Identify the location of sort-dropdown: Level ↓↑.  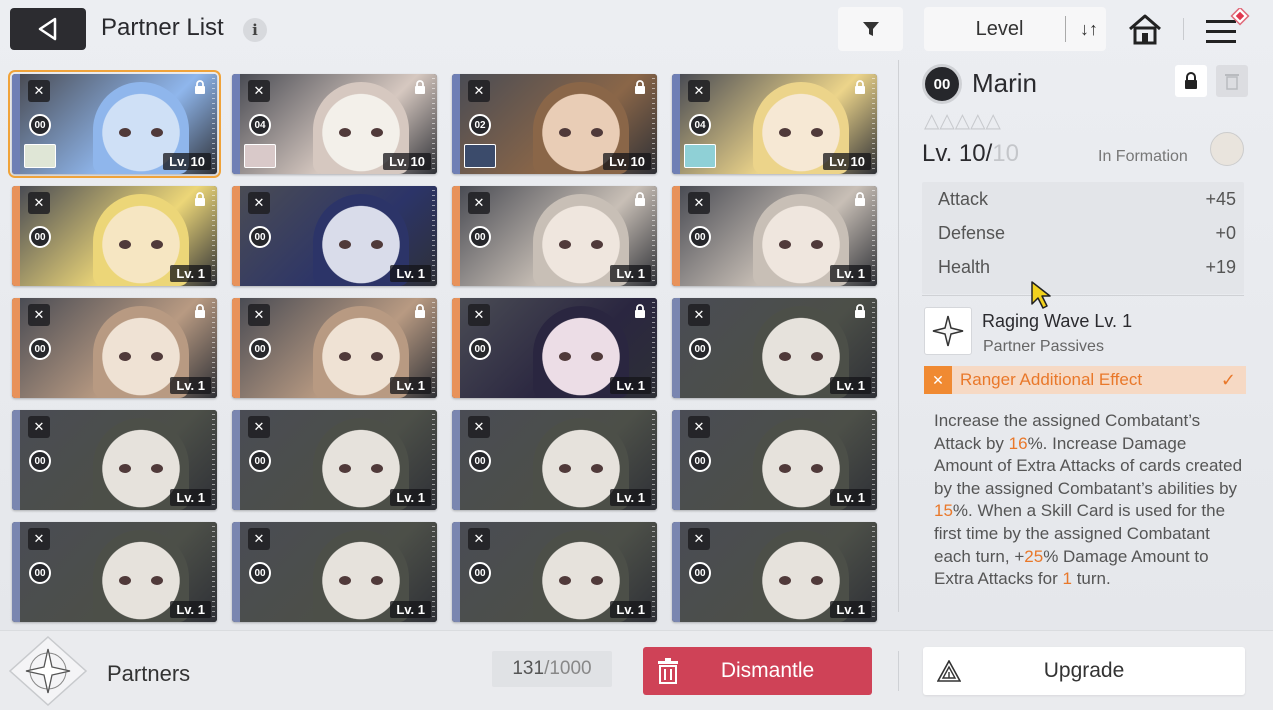
(1015, 29).